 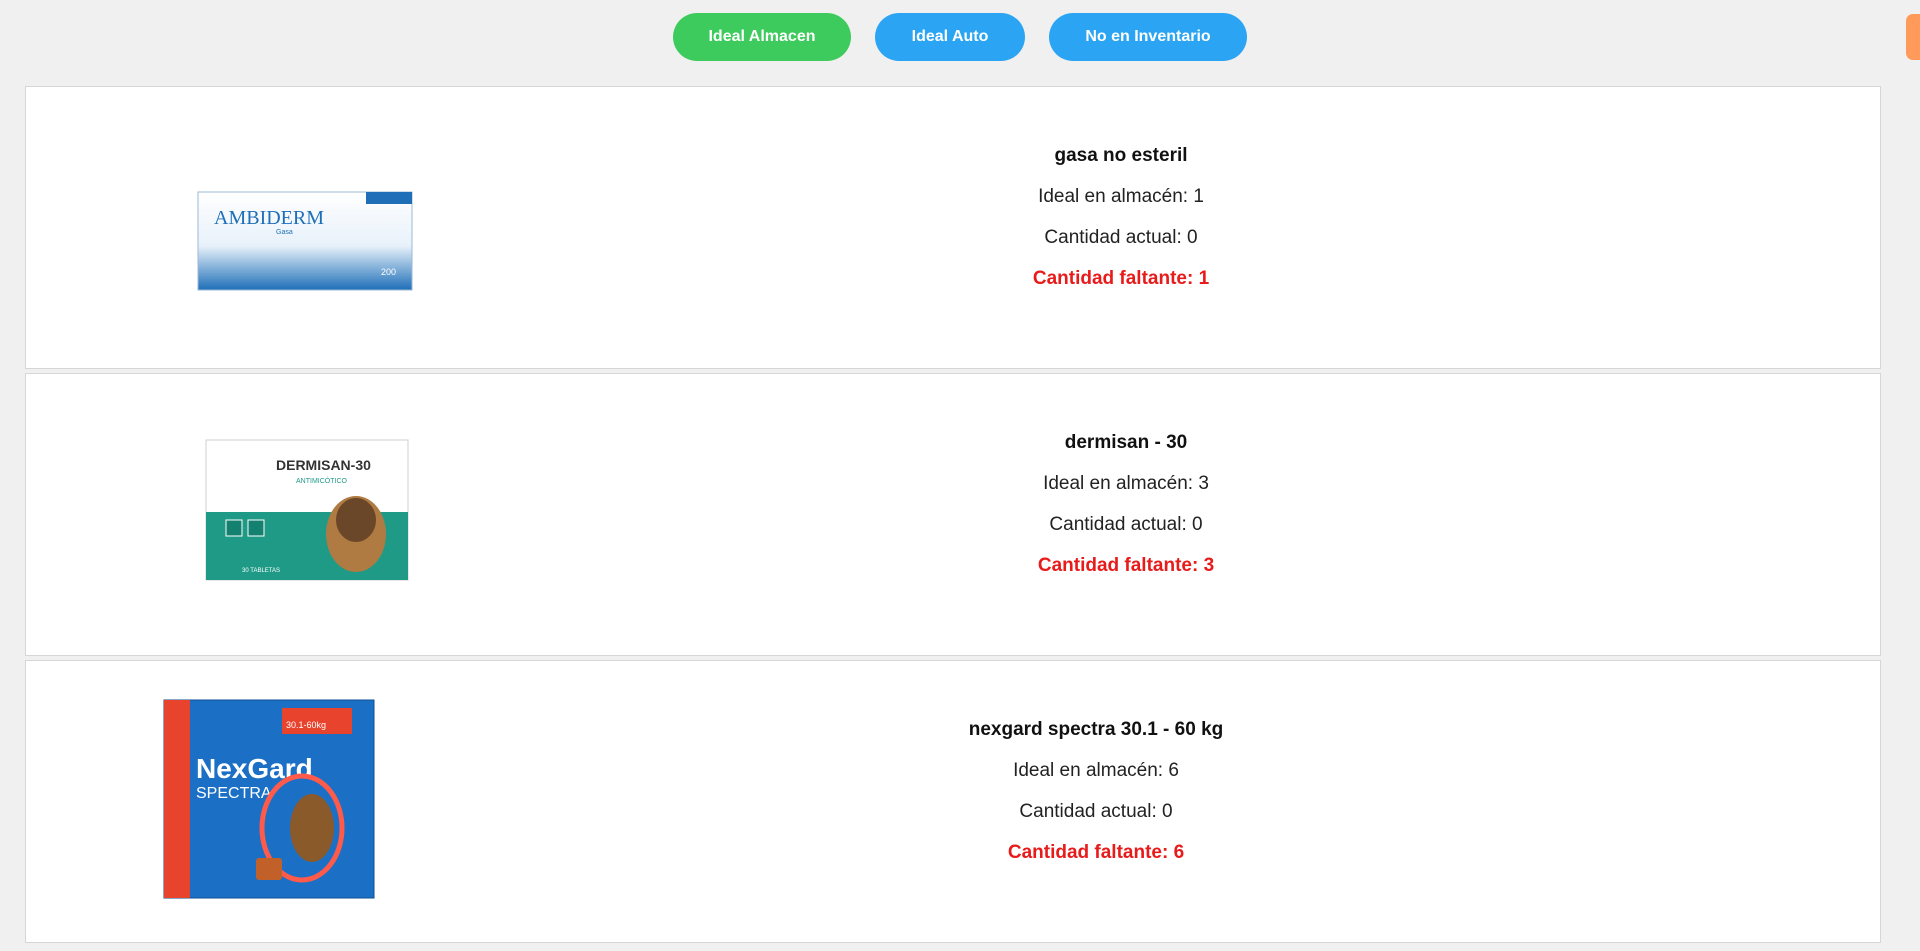 I want to click on missing-quantity: Cantidad faltante: 3, so click(x=1126, y=565).